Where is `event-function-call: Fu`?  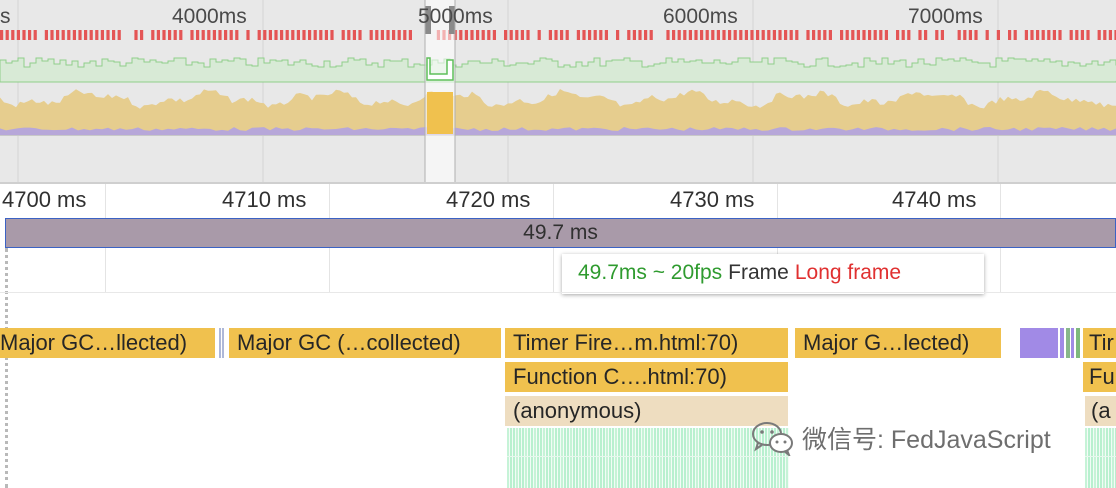 event-function-call: Fu is located at coordinates (1099, 377).